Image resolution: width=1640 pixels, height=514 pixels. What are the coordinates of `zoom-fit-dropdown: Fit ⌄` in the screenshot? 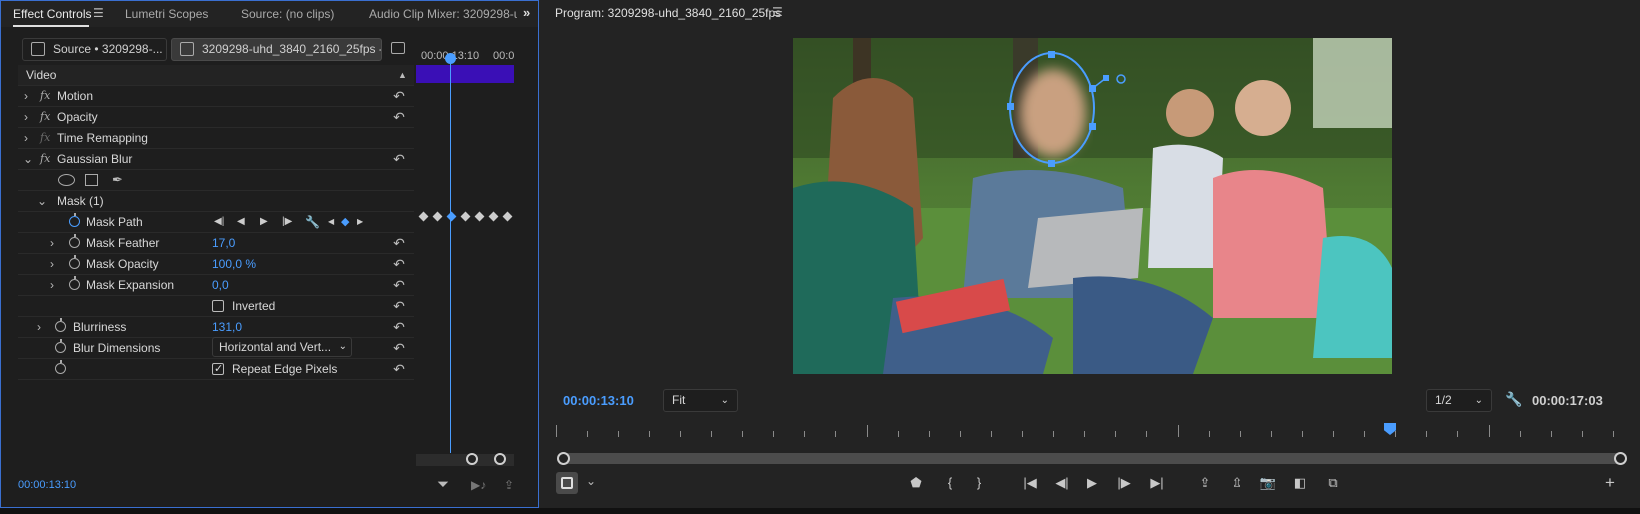 It's located at (700, 400).